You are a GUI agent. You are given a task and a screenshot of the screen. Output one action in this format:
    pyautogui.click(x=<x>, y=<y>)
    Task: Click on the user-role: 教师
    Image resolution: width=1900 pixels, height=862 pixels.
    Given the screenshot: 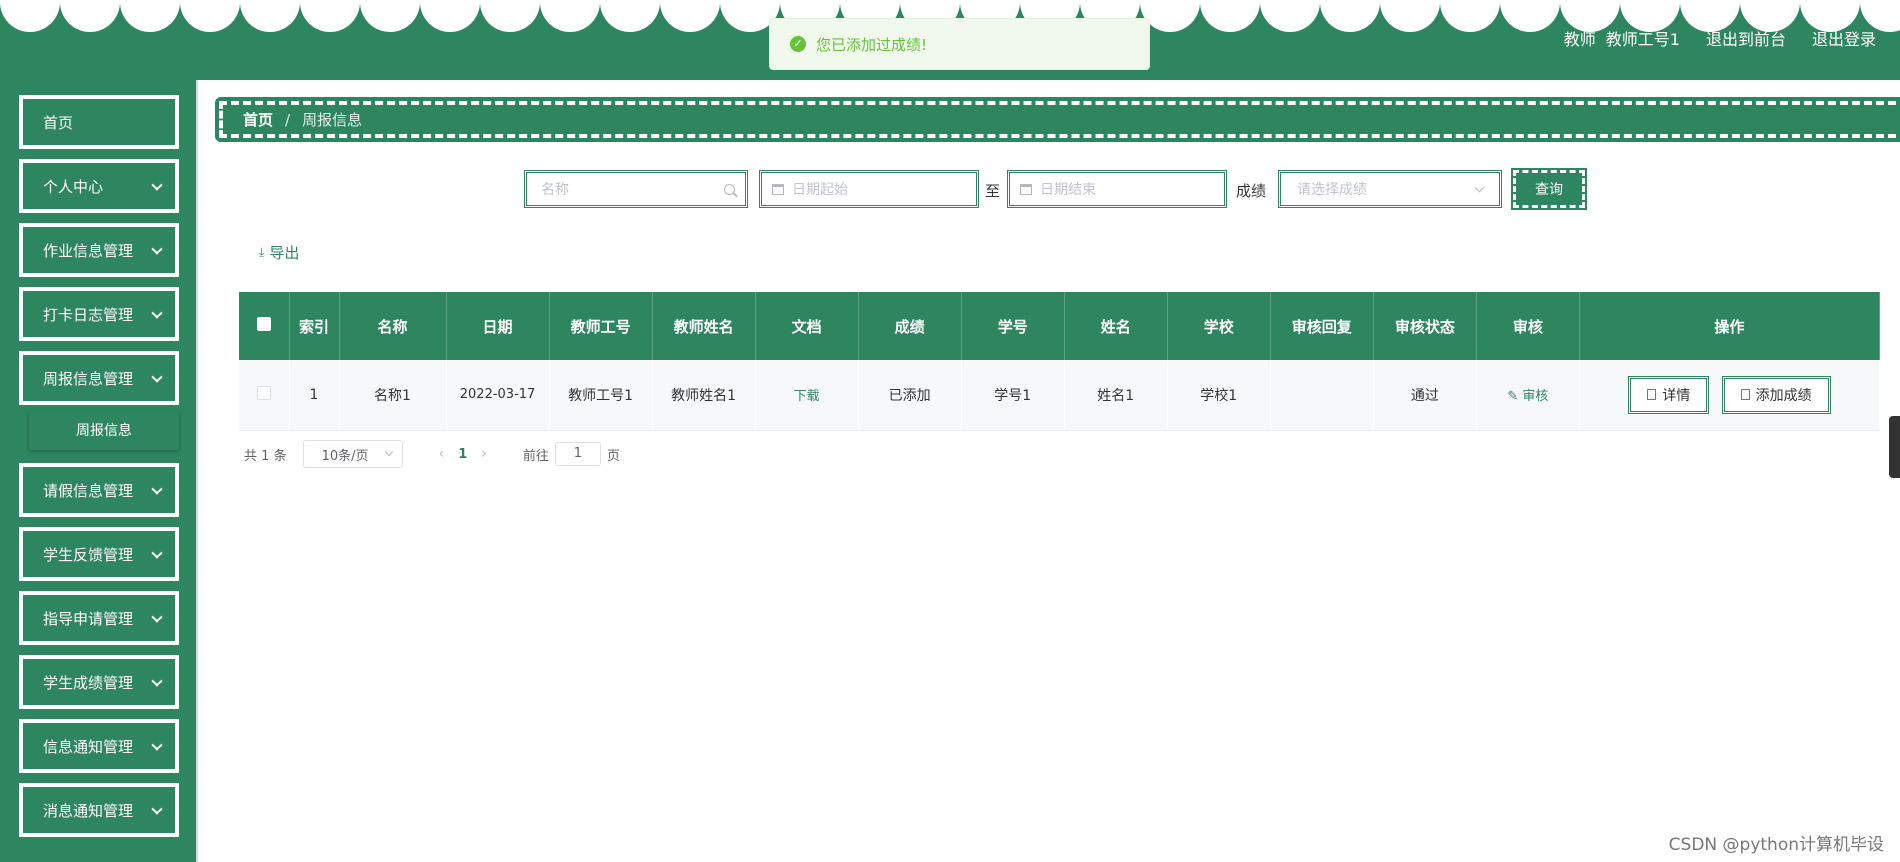 What is the action you would take?
    pyautogui.click(x=1579, y=39)
    